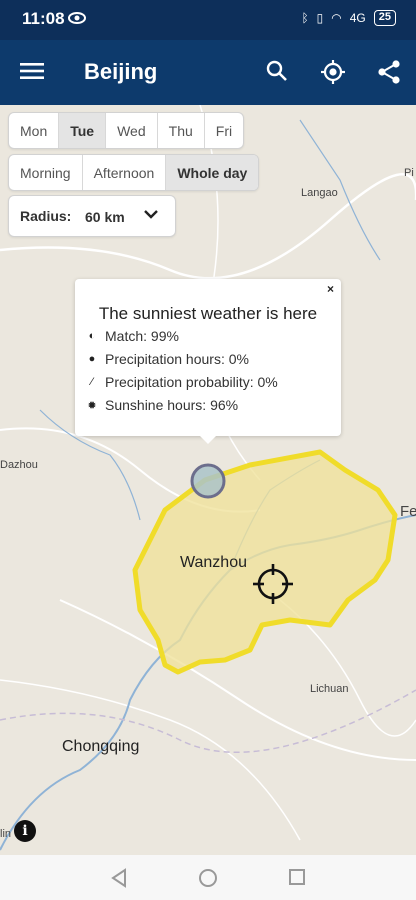  What do you see at coordinates (333, 72) in the screenshot?
I see `gps-locate-icon` at bounding box center [333, 72].